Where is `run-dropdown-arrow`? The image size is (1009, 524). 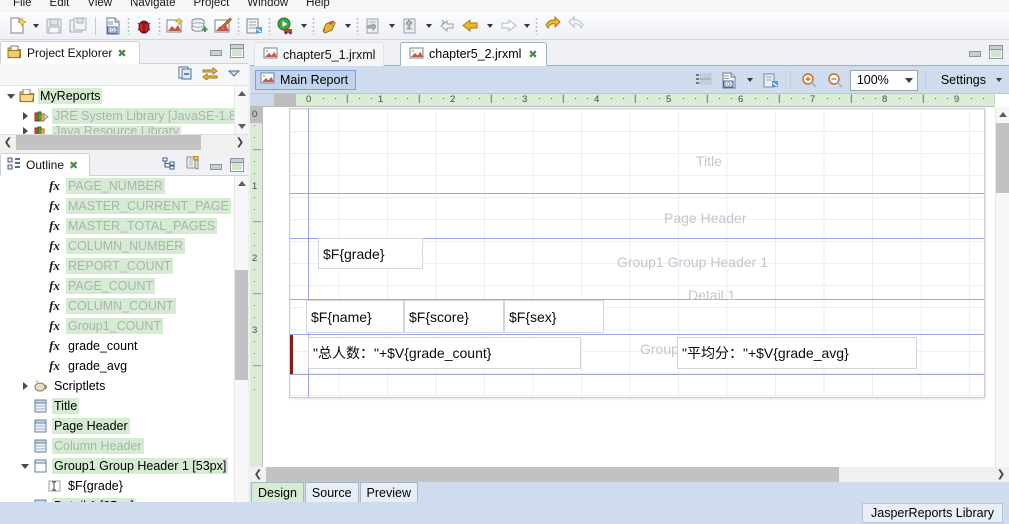
run-dropdown-arrow is located at coordinates (303, 26).